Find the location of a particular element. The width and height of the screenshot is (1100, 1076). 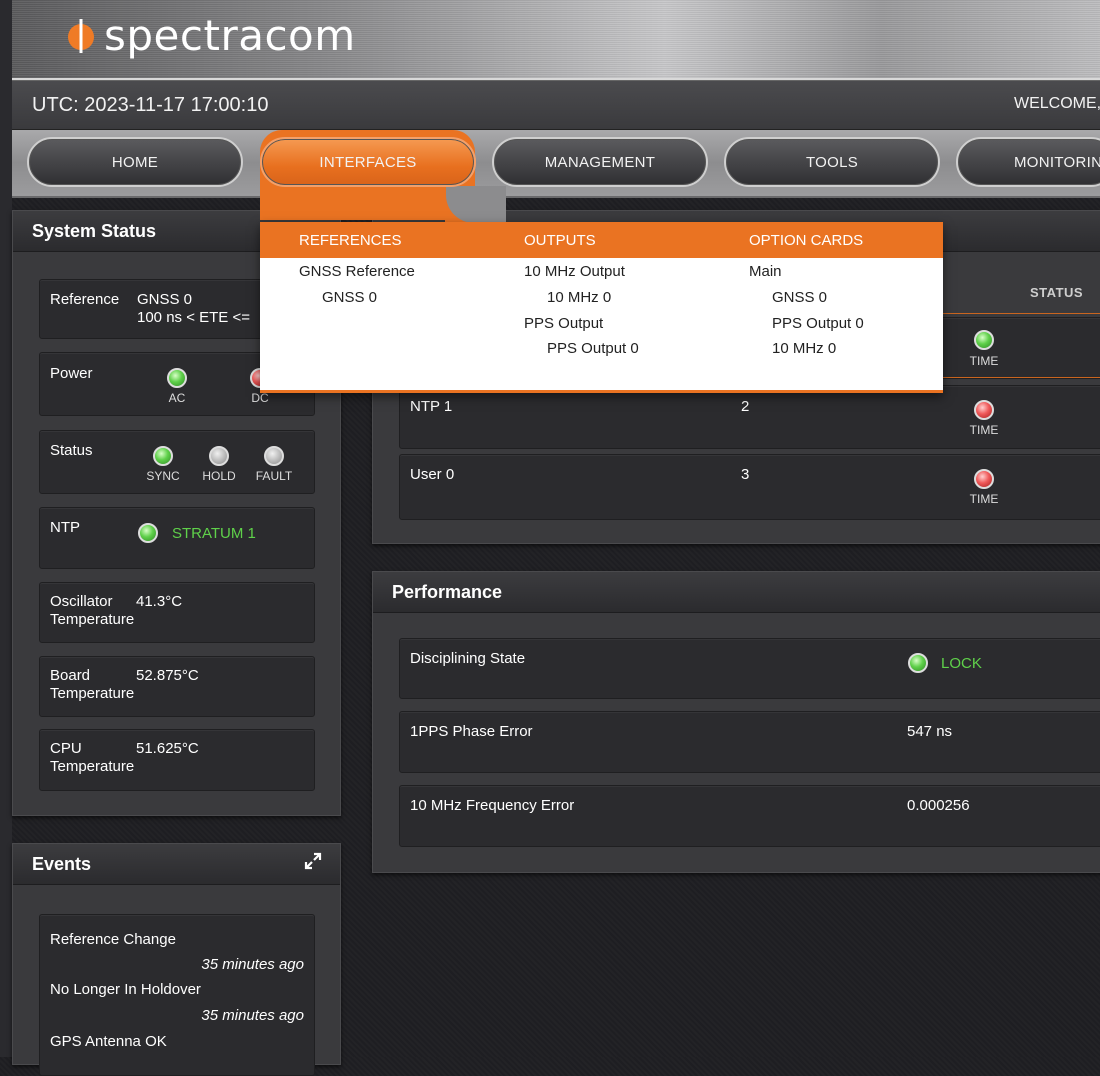

event-text: GPS Antenna OK is located at coordinates (108, 1041).